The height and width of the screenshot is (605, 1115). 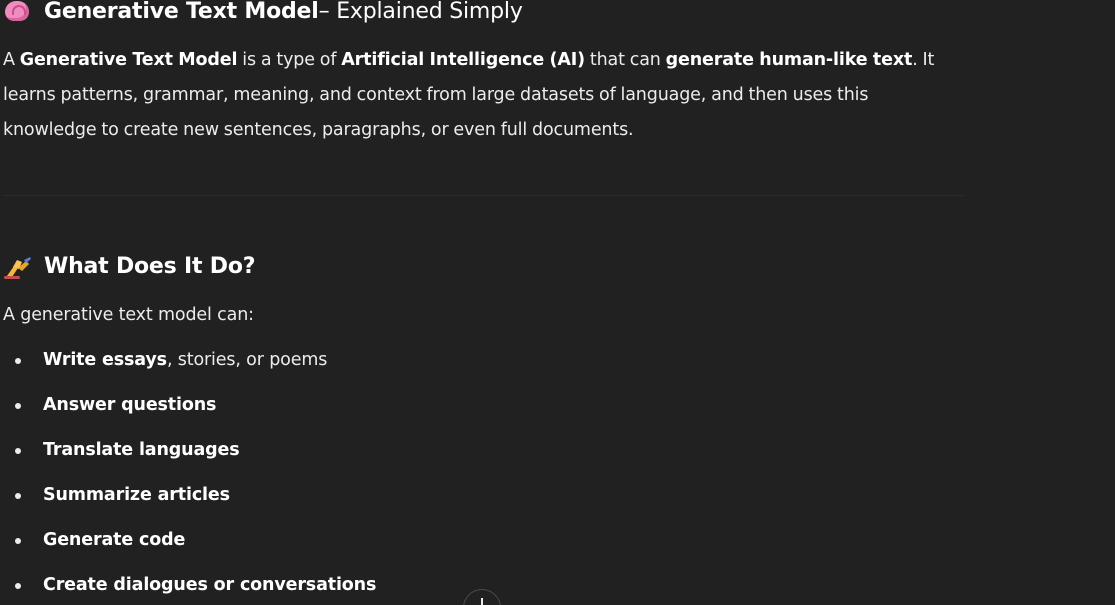 What do you see at coordinates (18, 12) in the screenshot?
I see `brain-icon` at bounding box center [18, 12].